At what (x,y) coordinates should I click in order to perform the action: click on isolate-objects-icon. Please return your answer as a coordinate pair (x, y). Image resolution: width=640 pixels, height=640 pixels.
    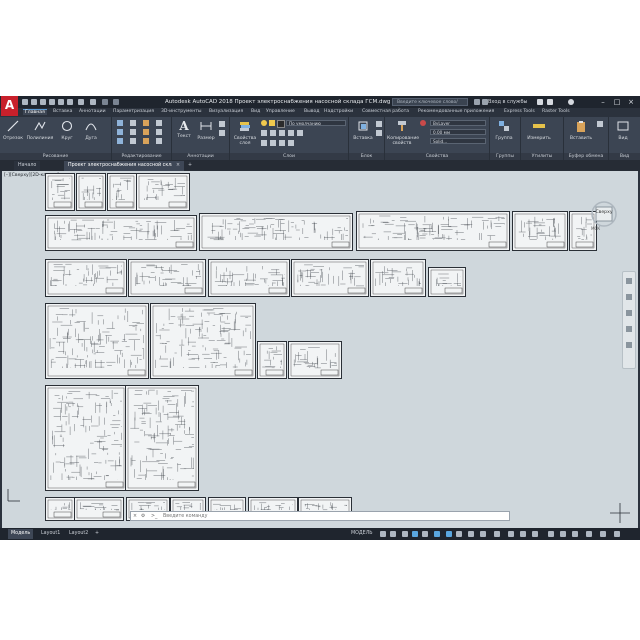
    Looking at the image, I should click on (575, 534).